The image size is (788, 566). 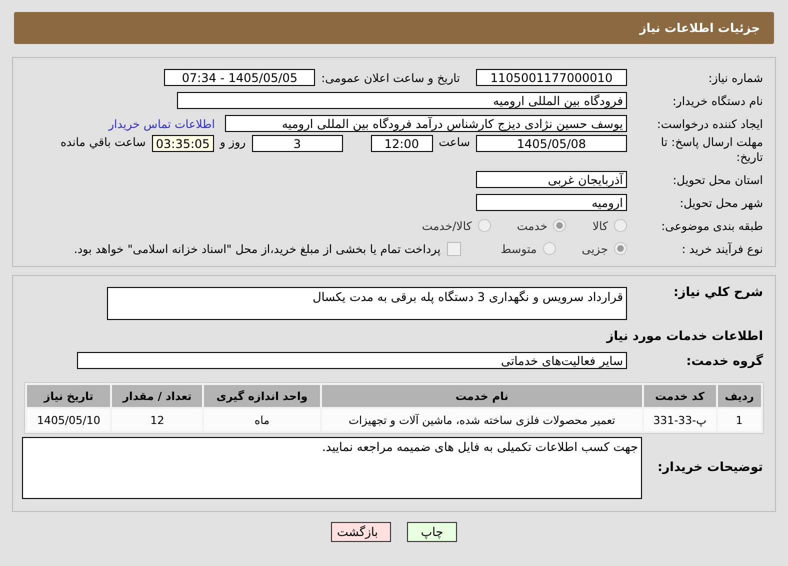 What do you see at coordinates (332, 468) in the screenshot?
I see `notes-textarea: جهت کسب اطلاعات تکمیلی به فایل های ضمیمه مراجعه نمایید.` at bounding box center [332, 468].